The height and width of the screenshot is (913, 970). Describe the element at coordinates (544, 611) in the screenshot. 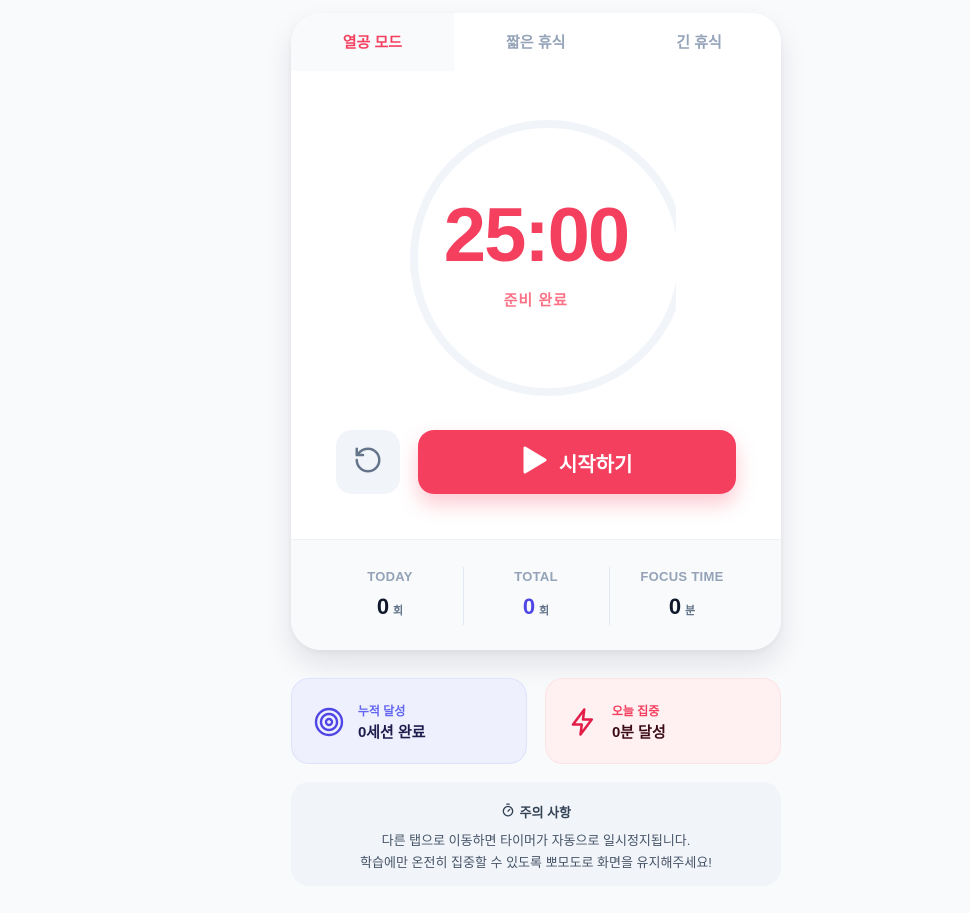

I see `stat-total-unit: 회` at that location.